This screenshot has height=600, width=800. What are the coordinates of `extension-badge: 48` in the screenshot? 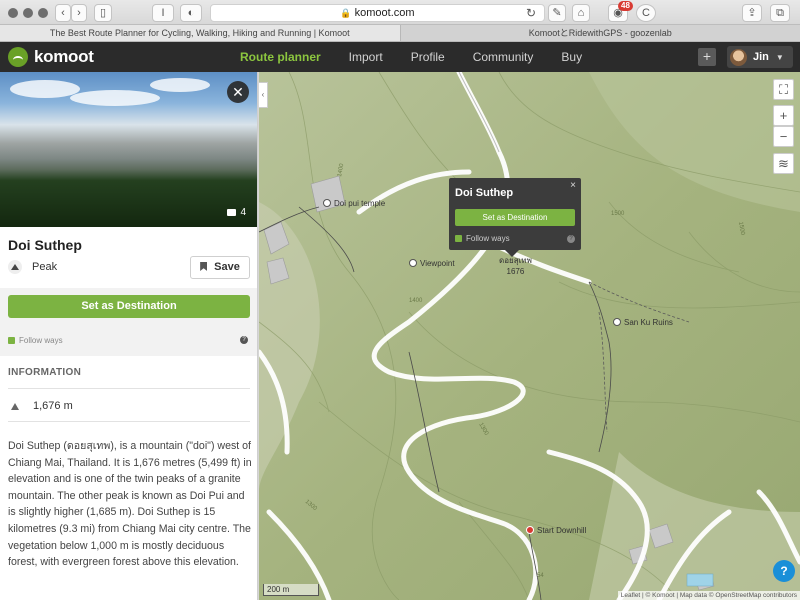 It's located at (625, 6).